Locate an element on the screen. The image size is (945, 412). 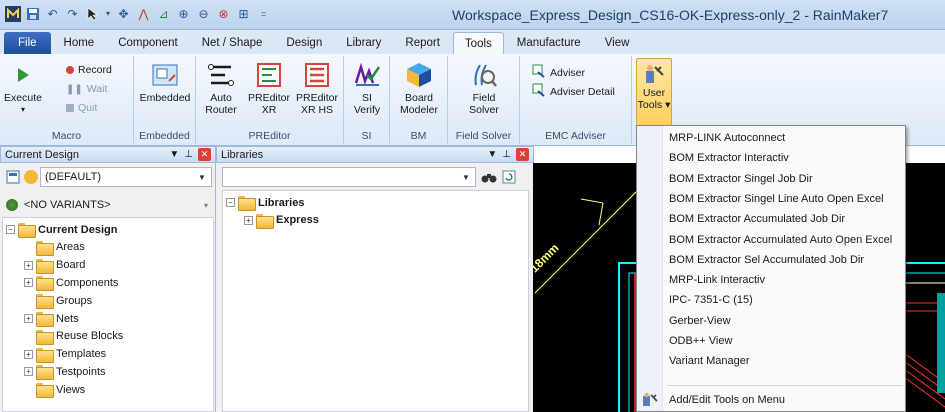
variants-combo: <NO VARIANTS> ▾ is located at coordinates (108, 205).